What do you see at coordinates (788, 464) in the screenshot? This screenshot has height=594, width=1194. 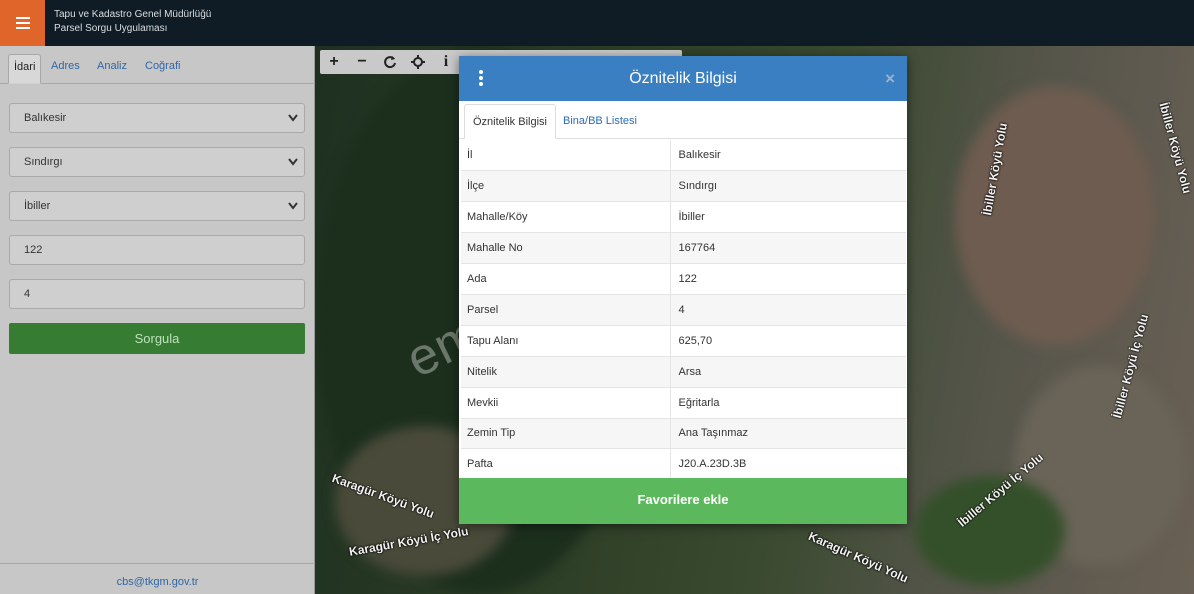 I see `attribute-value: J20.A.23D.3B` at bounding box center [788, 464].